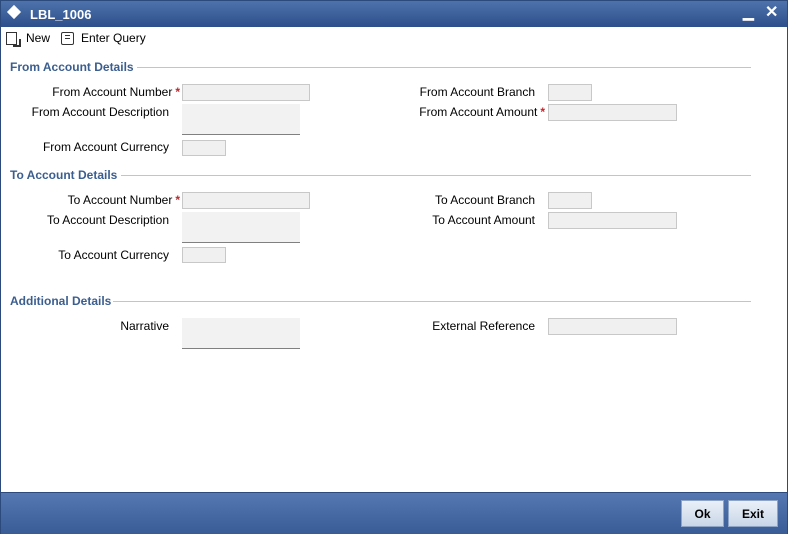 This screenshot has width=788, height=534. What do you see at coordinates (100, 112) in the screenshot?
I see `from-account-description-label: From Account Description` at bounding box center [100, 112].